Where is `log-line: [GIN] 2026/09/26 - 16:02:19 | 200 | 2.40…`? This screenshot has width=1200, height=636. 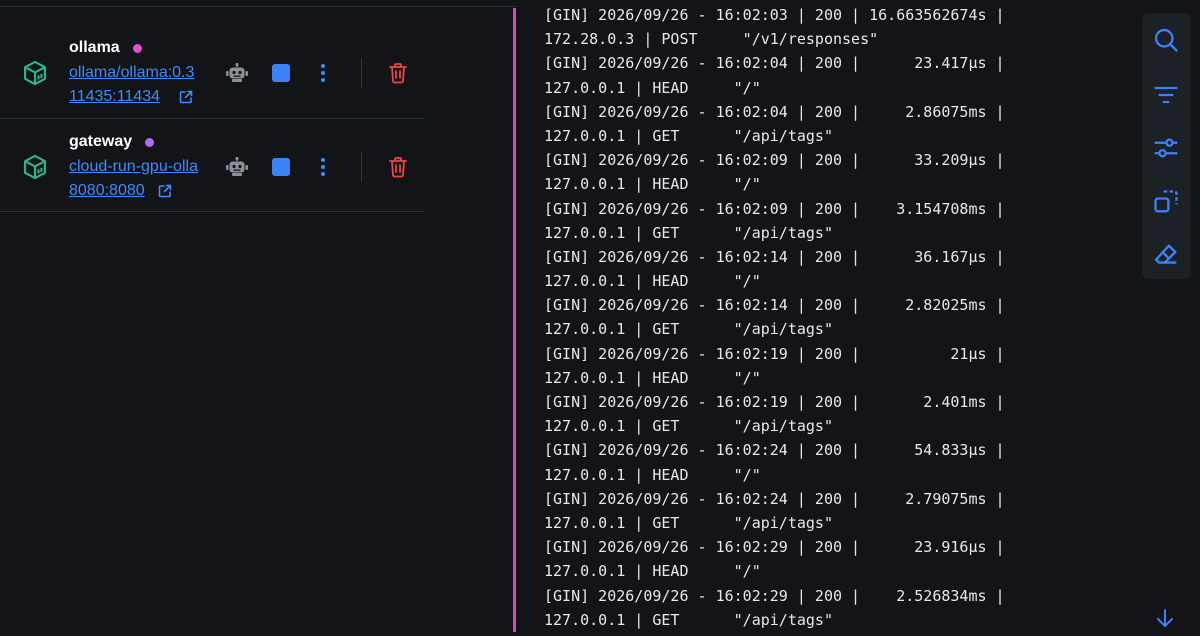 log-line: [GIN] 2026/09/26 - 16:02:19 | 200 | 2.40… is located at coordinates (774, 402).